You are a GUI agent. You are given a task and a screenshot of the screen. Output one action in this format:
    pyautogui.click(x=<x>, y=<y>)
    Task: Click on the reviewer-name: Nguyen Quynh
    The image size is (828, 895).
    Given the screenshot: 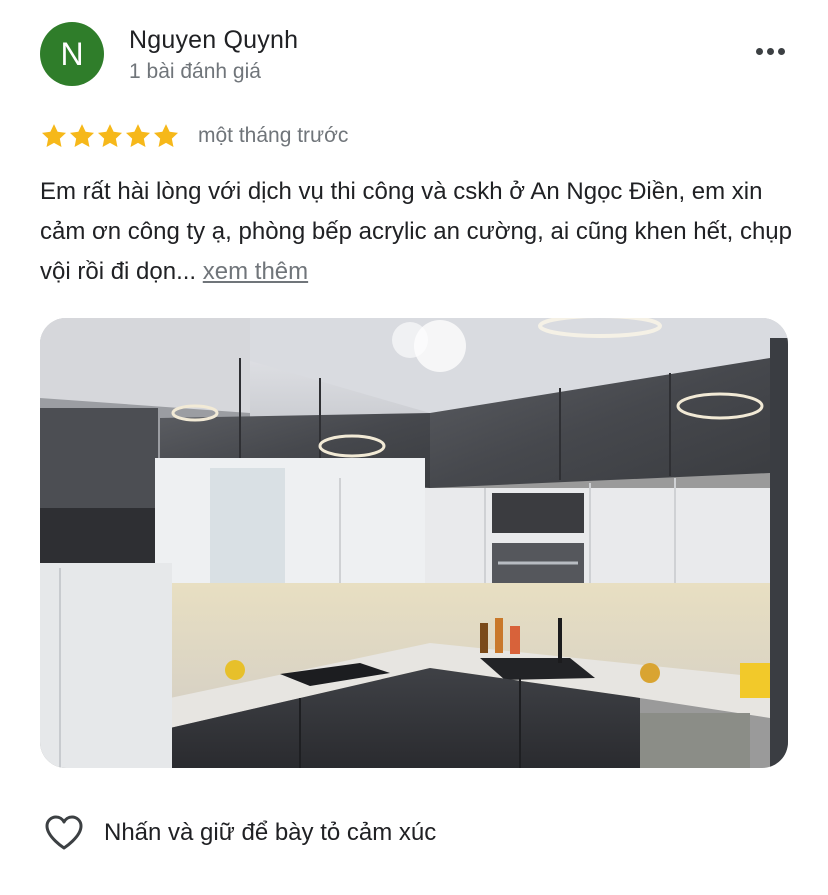 What is the action you would take?
    pyautogui.click(x=213, y=40)
    